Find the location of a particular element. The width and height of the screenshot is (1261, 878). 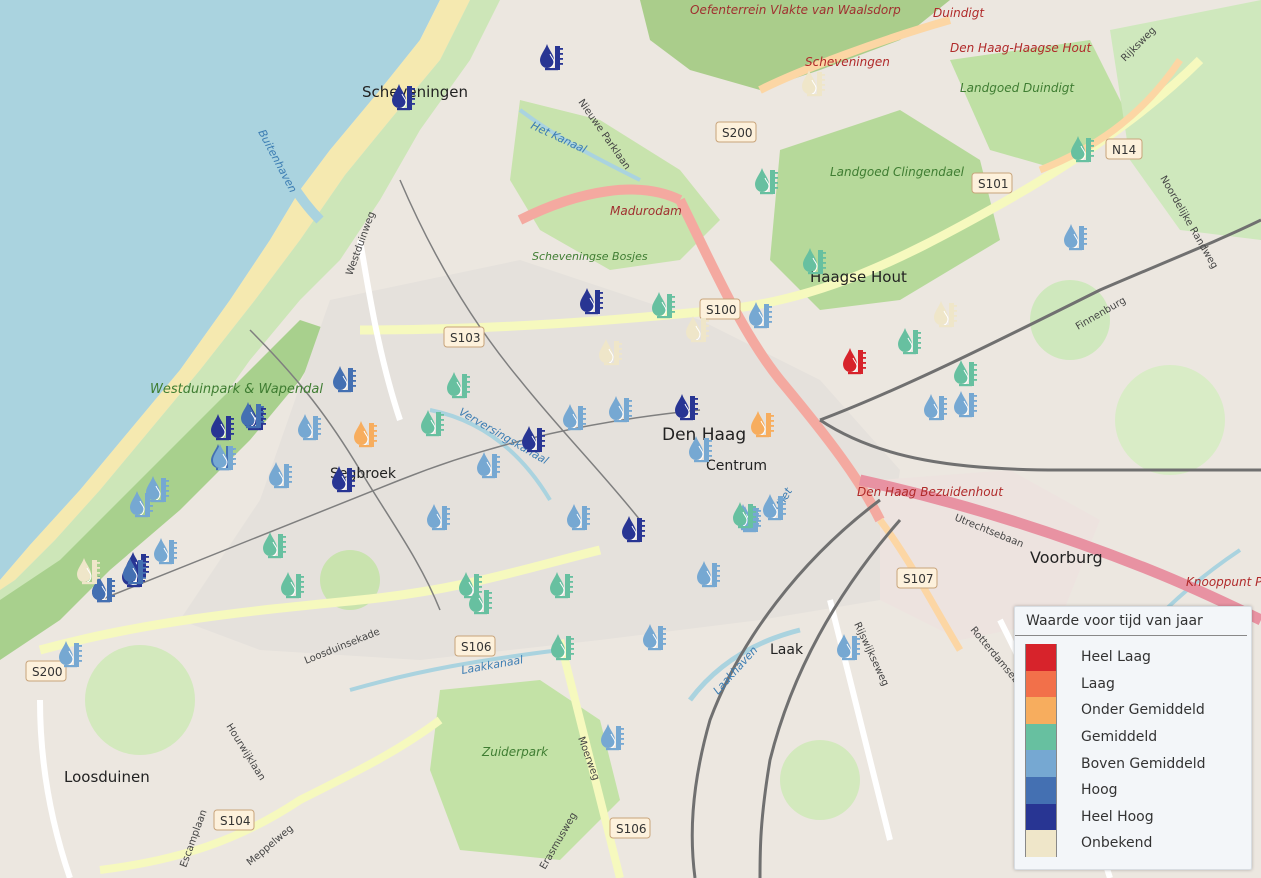

road-shield: S100 is located at coordinates (720, 309).